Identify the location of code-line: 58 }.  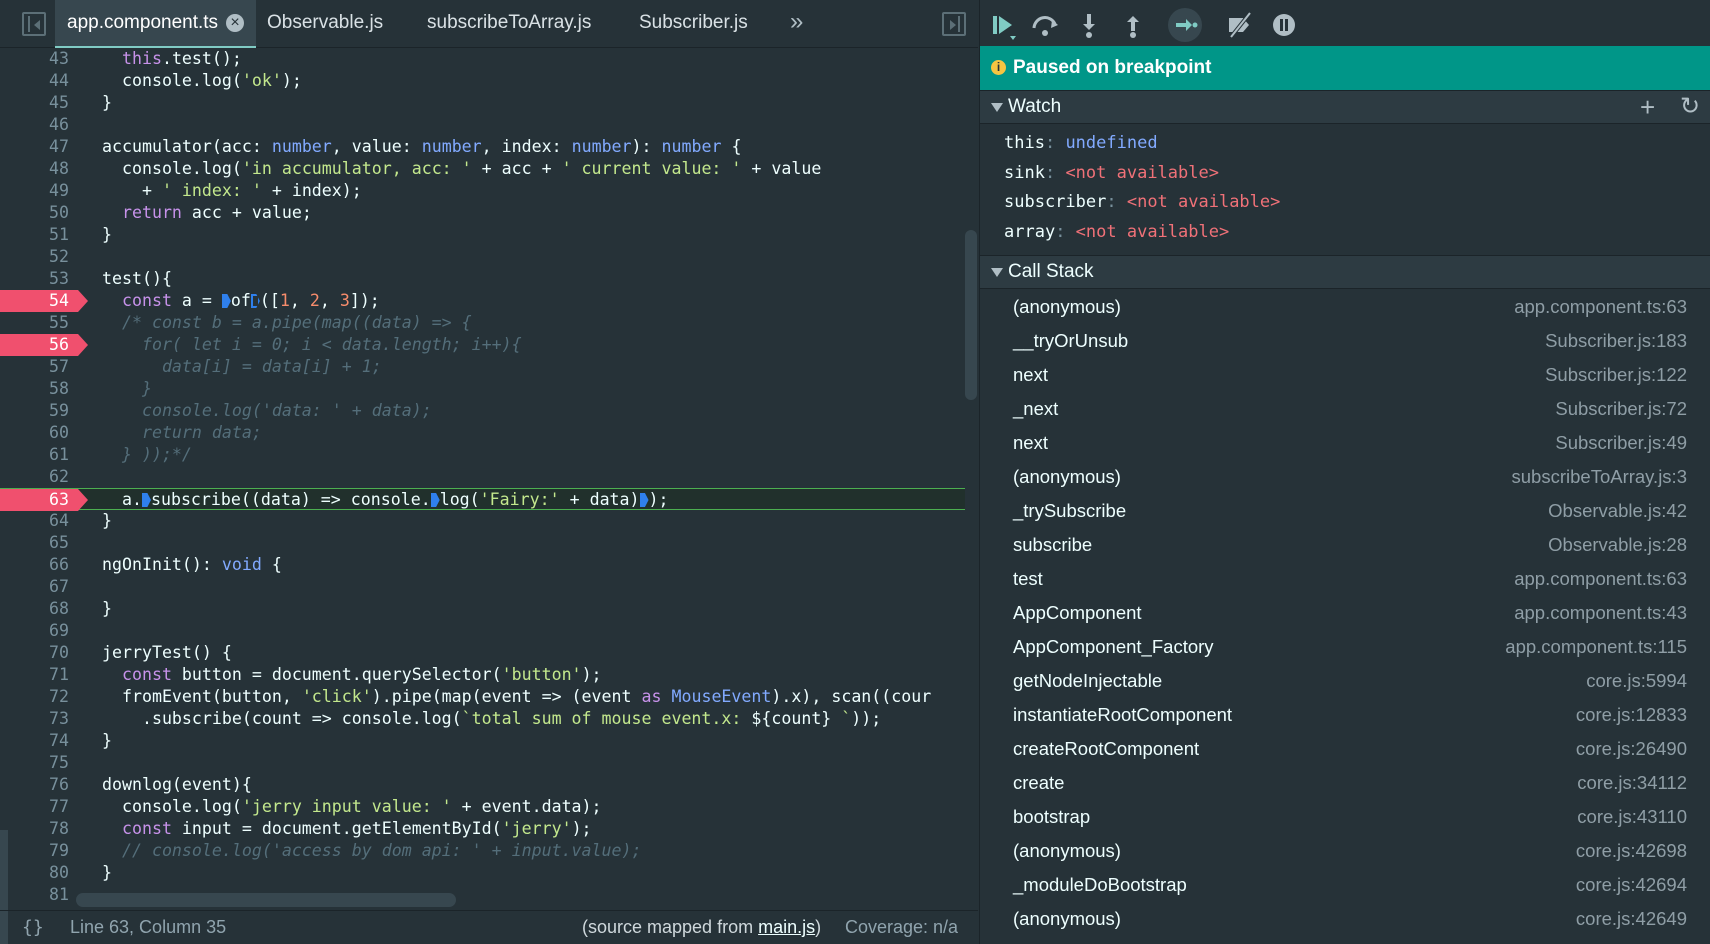
(482, 389).